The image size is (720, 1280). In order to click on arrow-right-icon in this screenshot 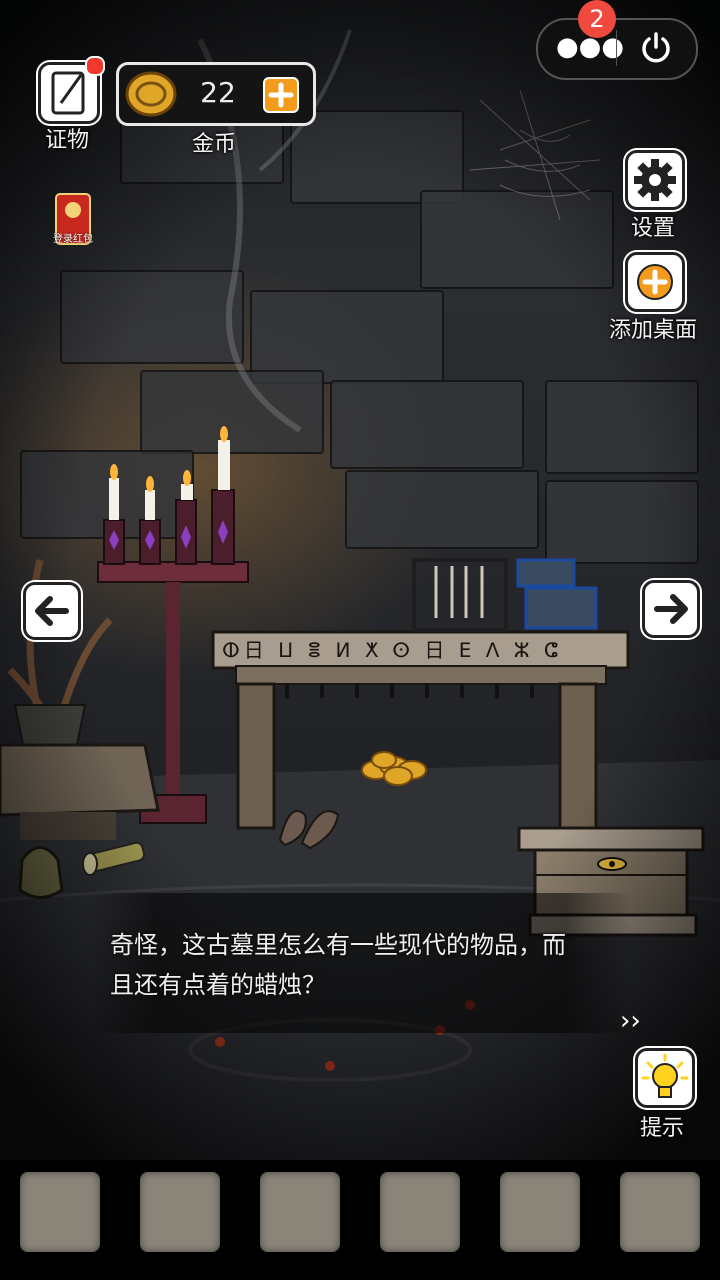, I will do `click(671, 609)`.